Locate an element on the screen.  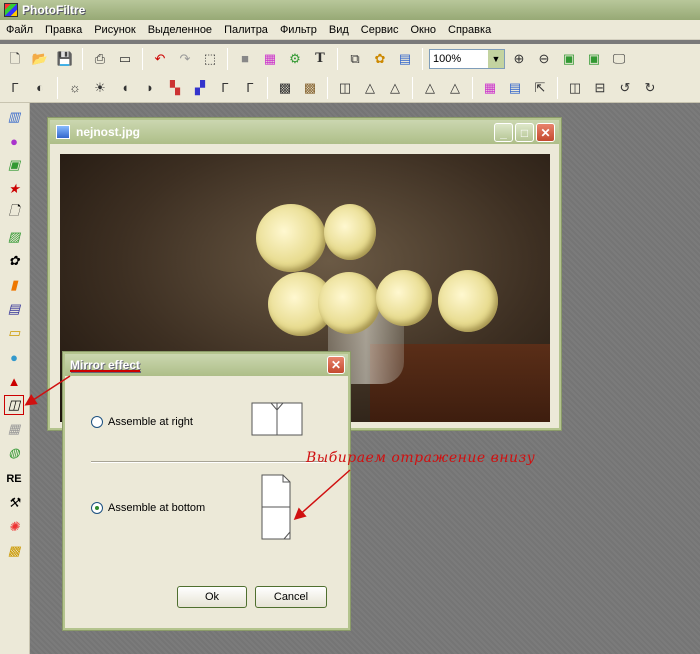
radio-button is located at coordinates (97, 422).